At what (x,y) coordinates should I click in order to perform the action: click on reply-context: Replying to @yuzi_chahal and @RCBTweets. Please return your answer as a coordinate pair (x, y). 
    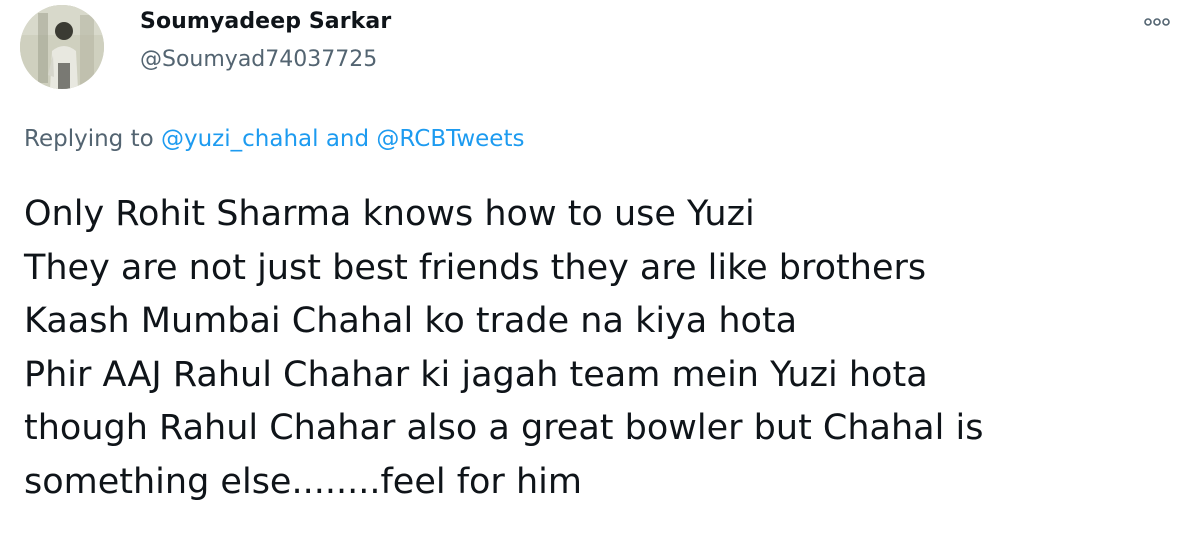
    Looking at the image, I should click on (274, 139).